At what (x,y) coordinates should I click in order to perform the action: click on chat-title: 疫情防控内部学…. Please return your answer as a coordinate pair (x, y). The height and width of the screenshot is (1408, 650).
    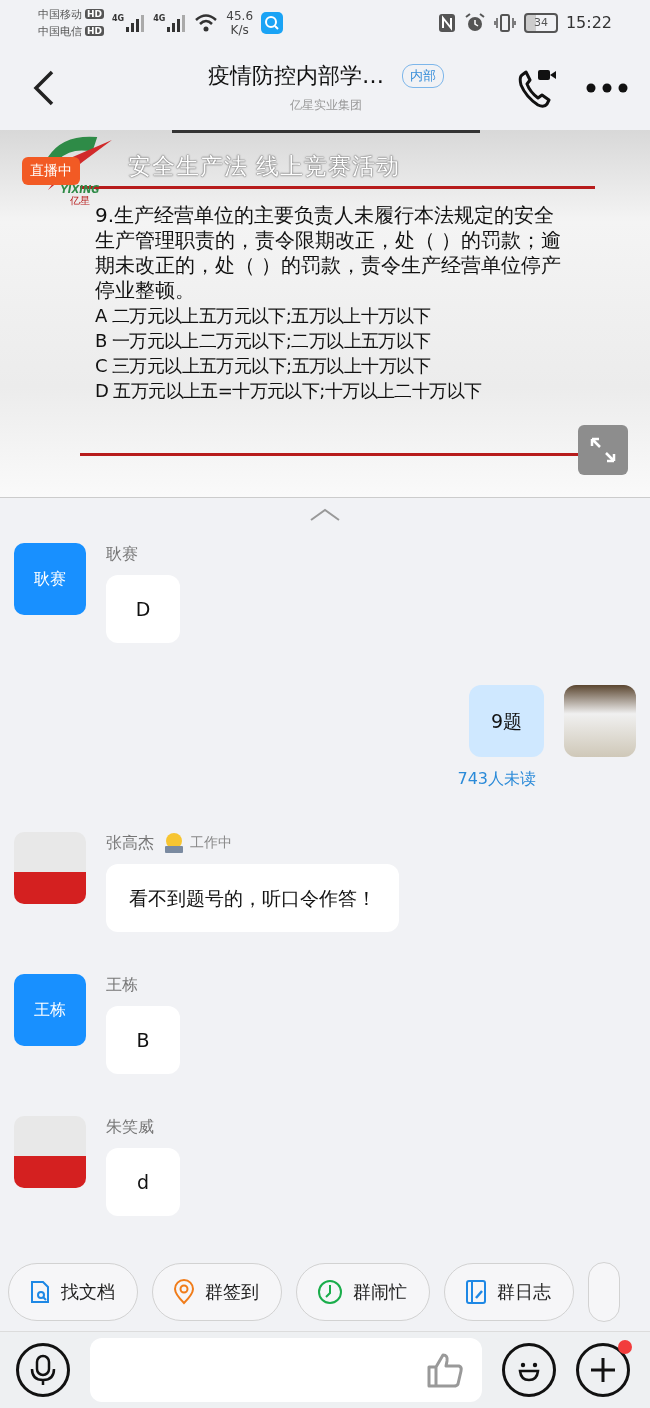
    Looking at the image, I should click on (296, 76).